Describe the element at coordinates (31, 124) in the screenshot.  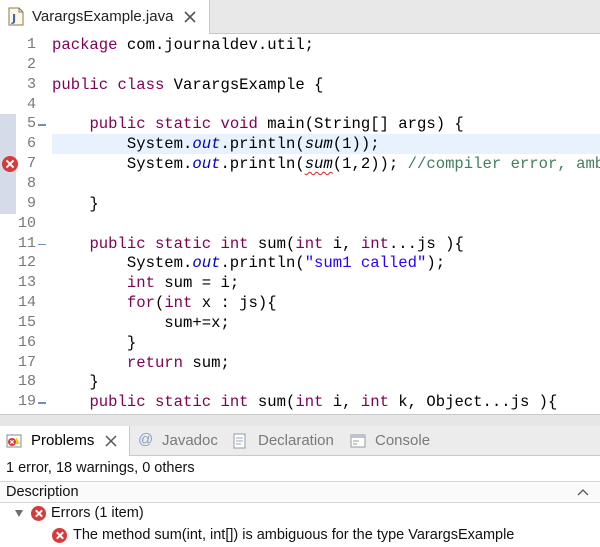
I see `line-number: 5` at that location.